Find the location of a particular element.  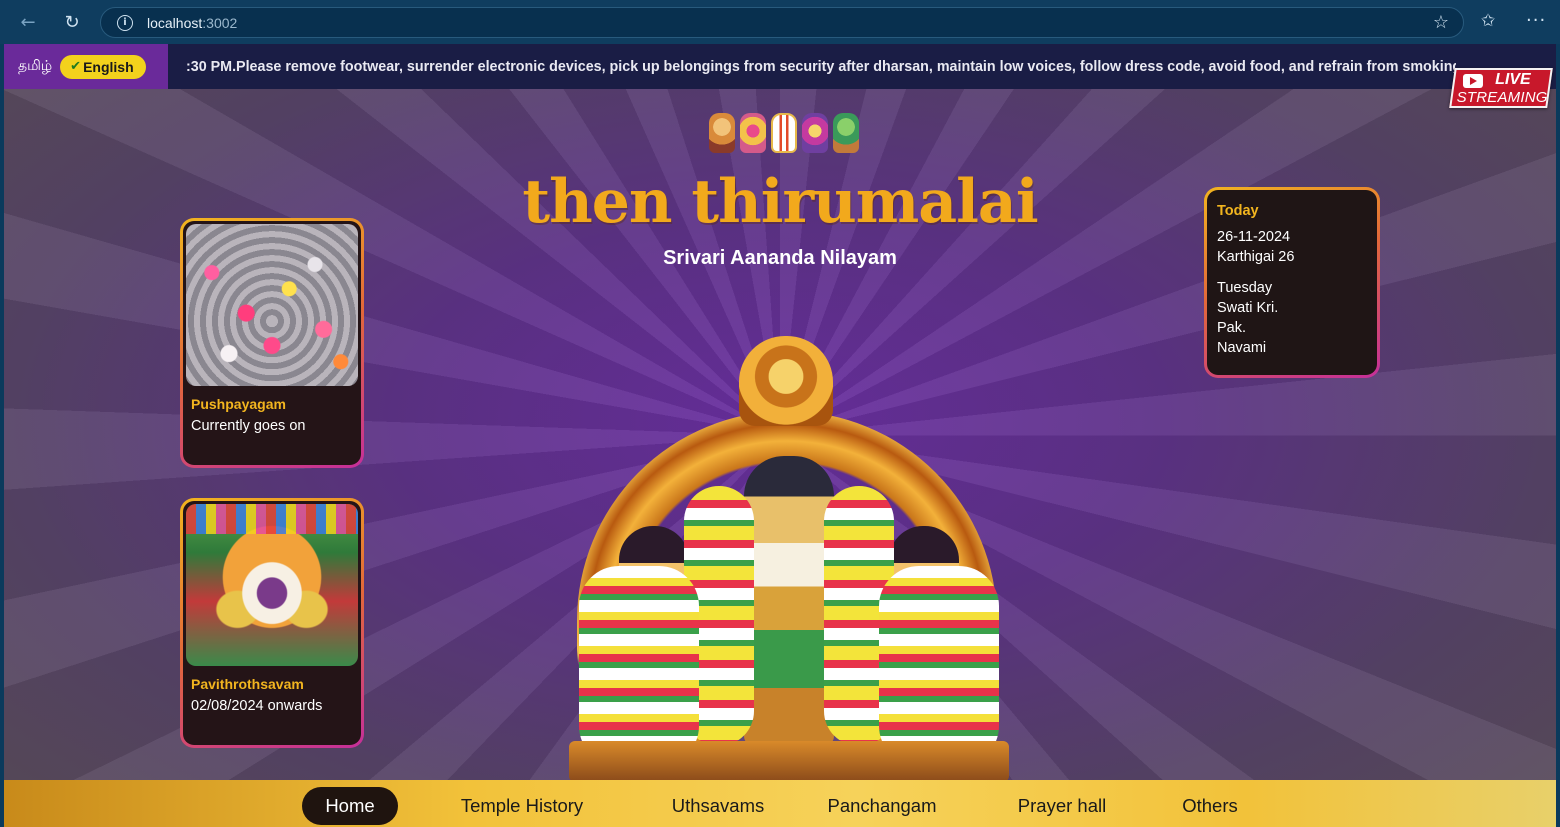

today-tithi: Navami is located at coordinates (1242, 348).